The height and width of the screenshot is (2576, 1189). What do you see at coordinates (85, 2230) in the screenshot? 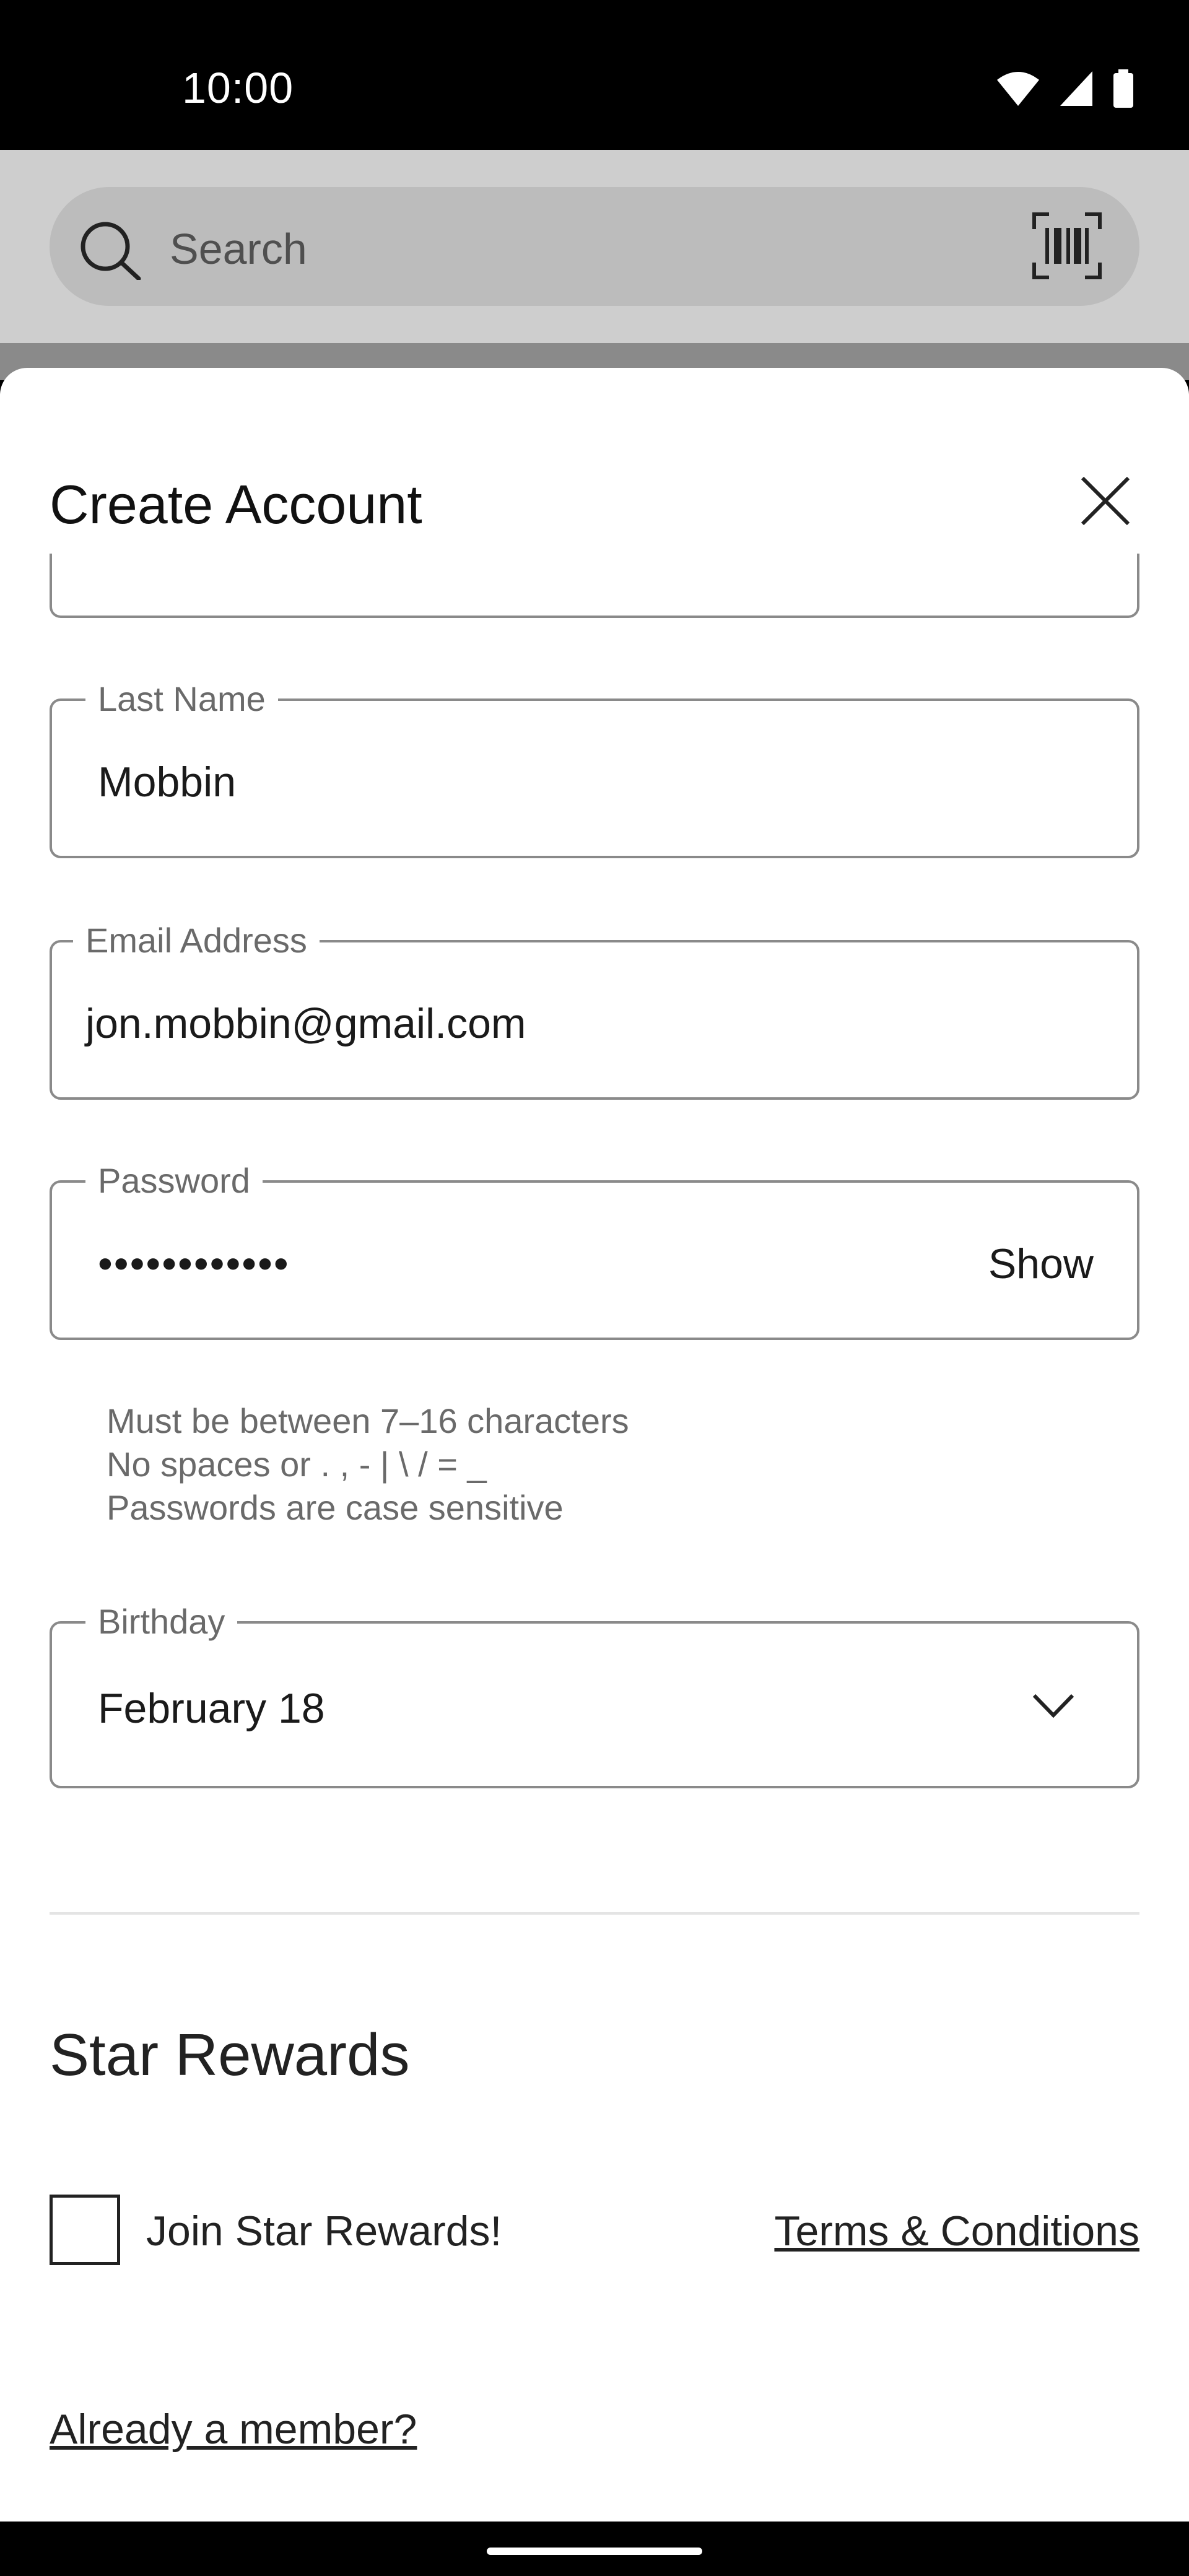
I see `join-rewards-checkbox` at bounding box center [85, 2230].